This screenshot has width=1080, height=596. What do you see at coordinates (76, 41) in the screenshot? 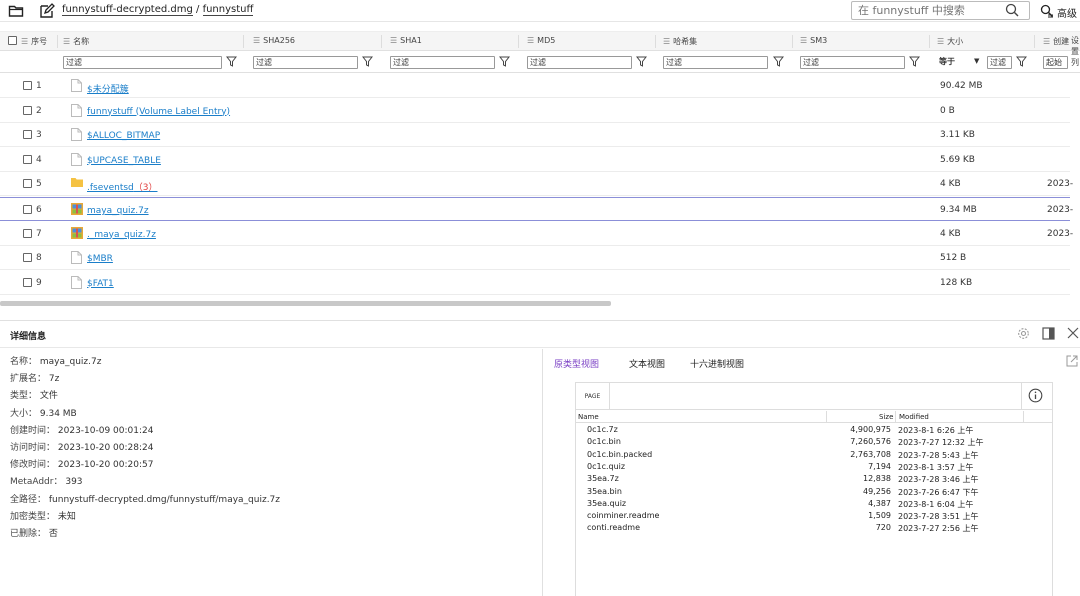
I see `column-header-name: ☰ 名称` at bounding box center [76, 41].